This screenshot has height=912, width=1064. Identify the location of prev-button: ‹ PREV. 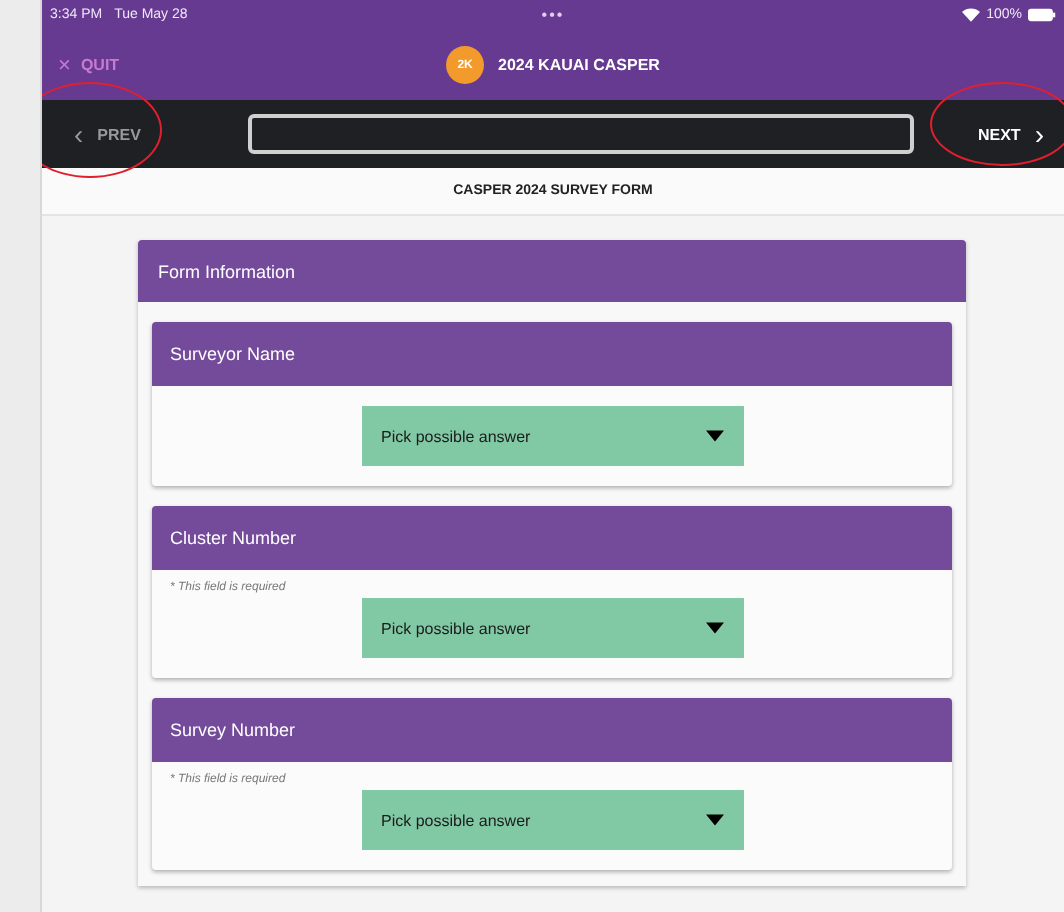
(107, 134).